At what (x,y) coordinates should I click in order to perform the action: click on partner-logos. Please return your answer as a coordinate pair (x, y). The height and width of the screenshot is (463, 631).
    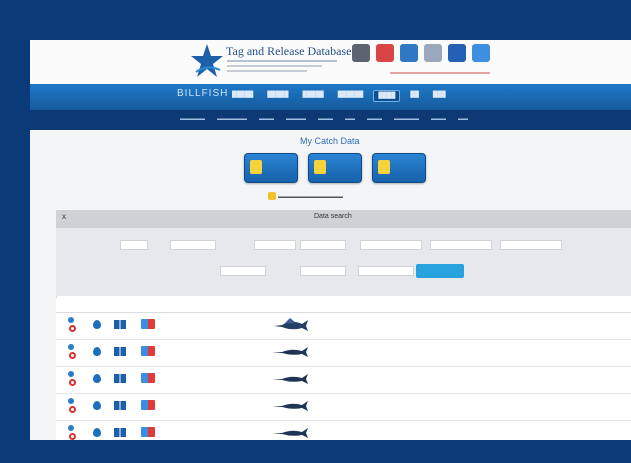
    Looking at the image, I should click on (421, 55).